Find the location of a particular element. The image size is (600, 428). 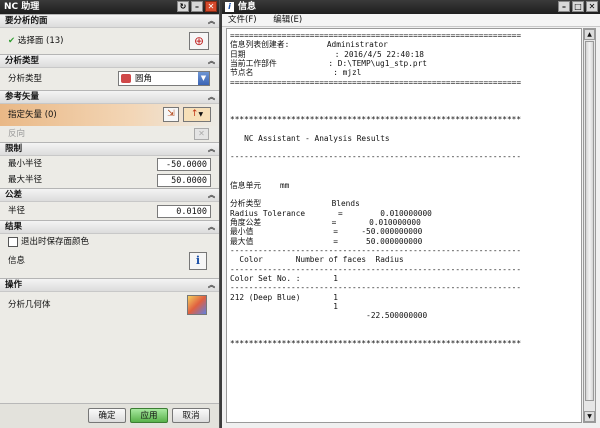

cancel-button: 取消 is located at coordinates (191, 415).